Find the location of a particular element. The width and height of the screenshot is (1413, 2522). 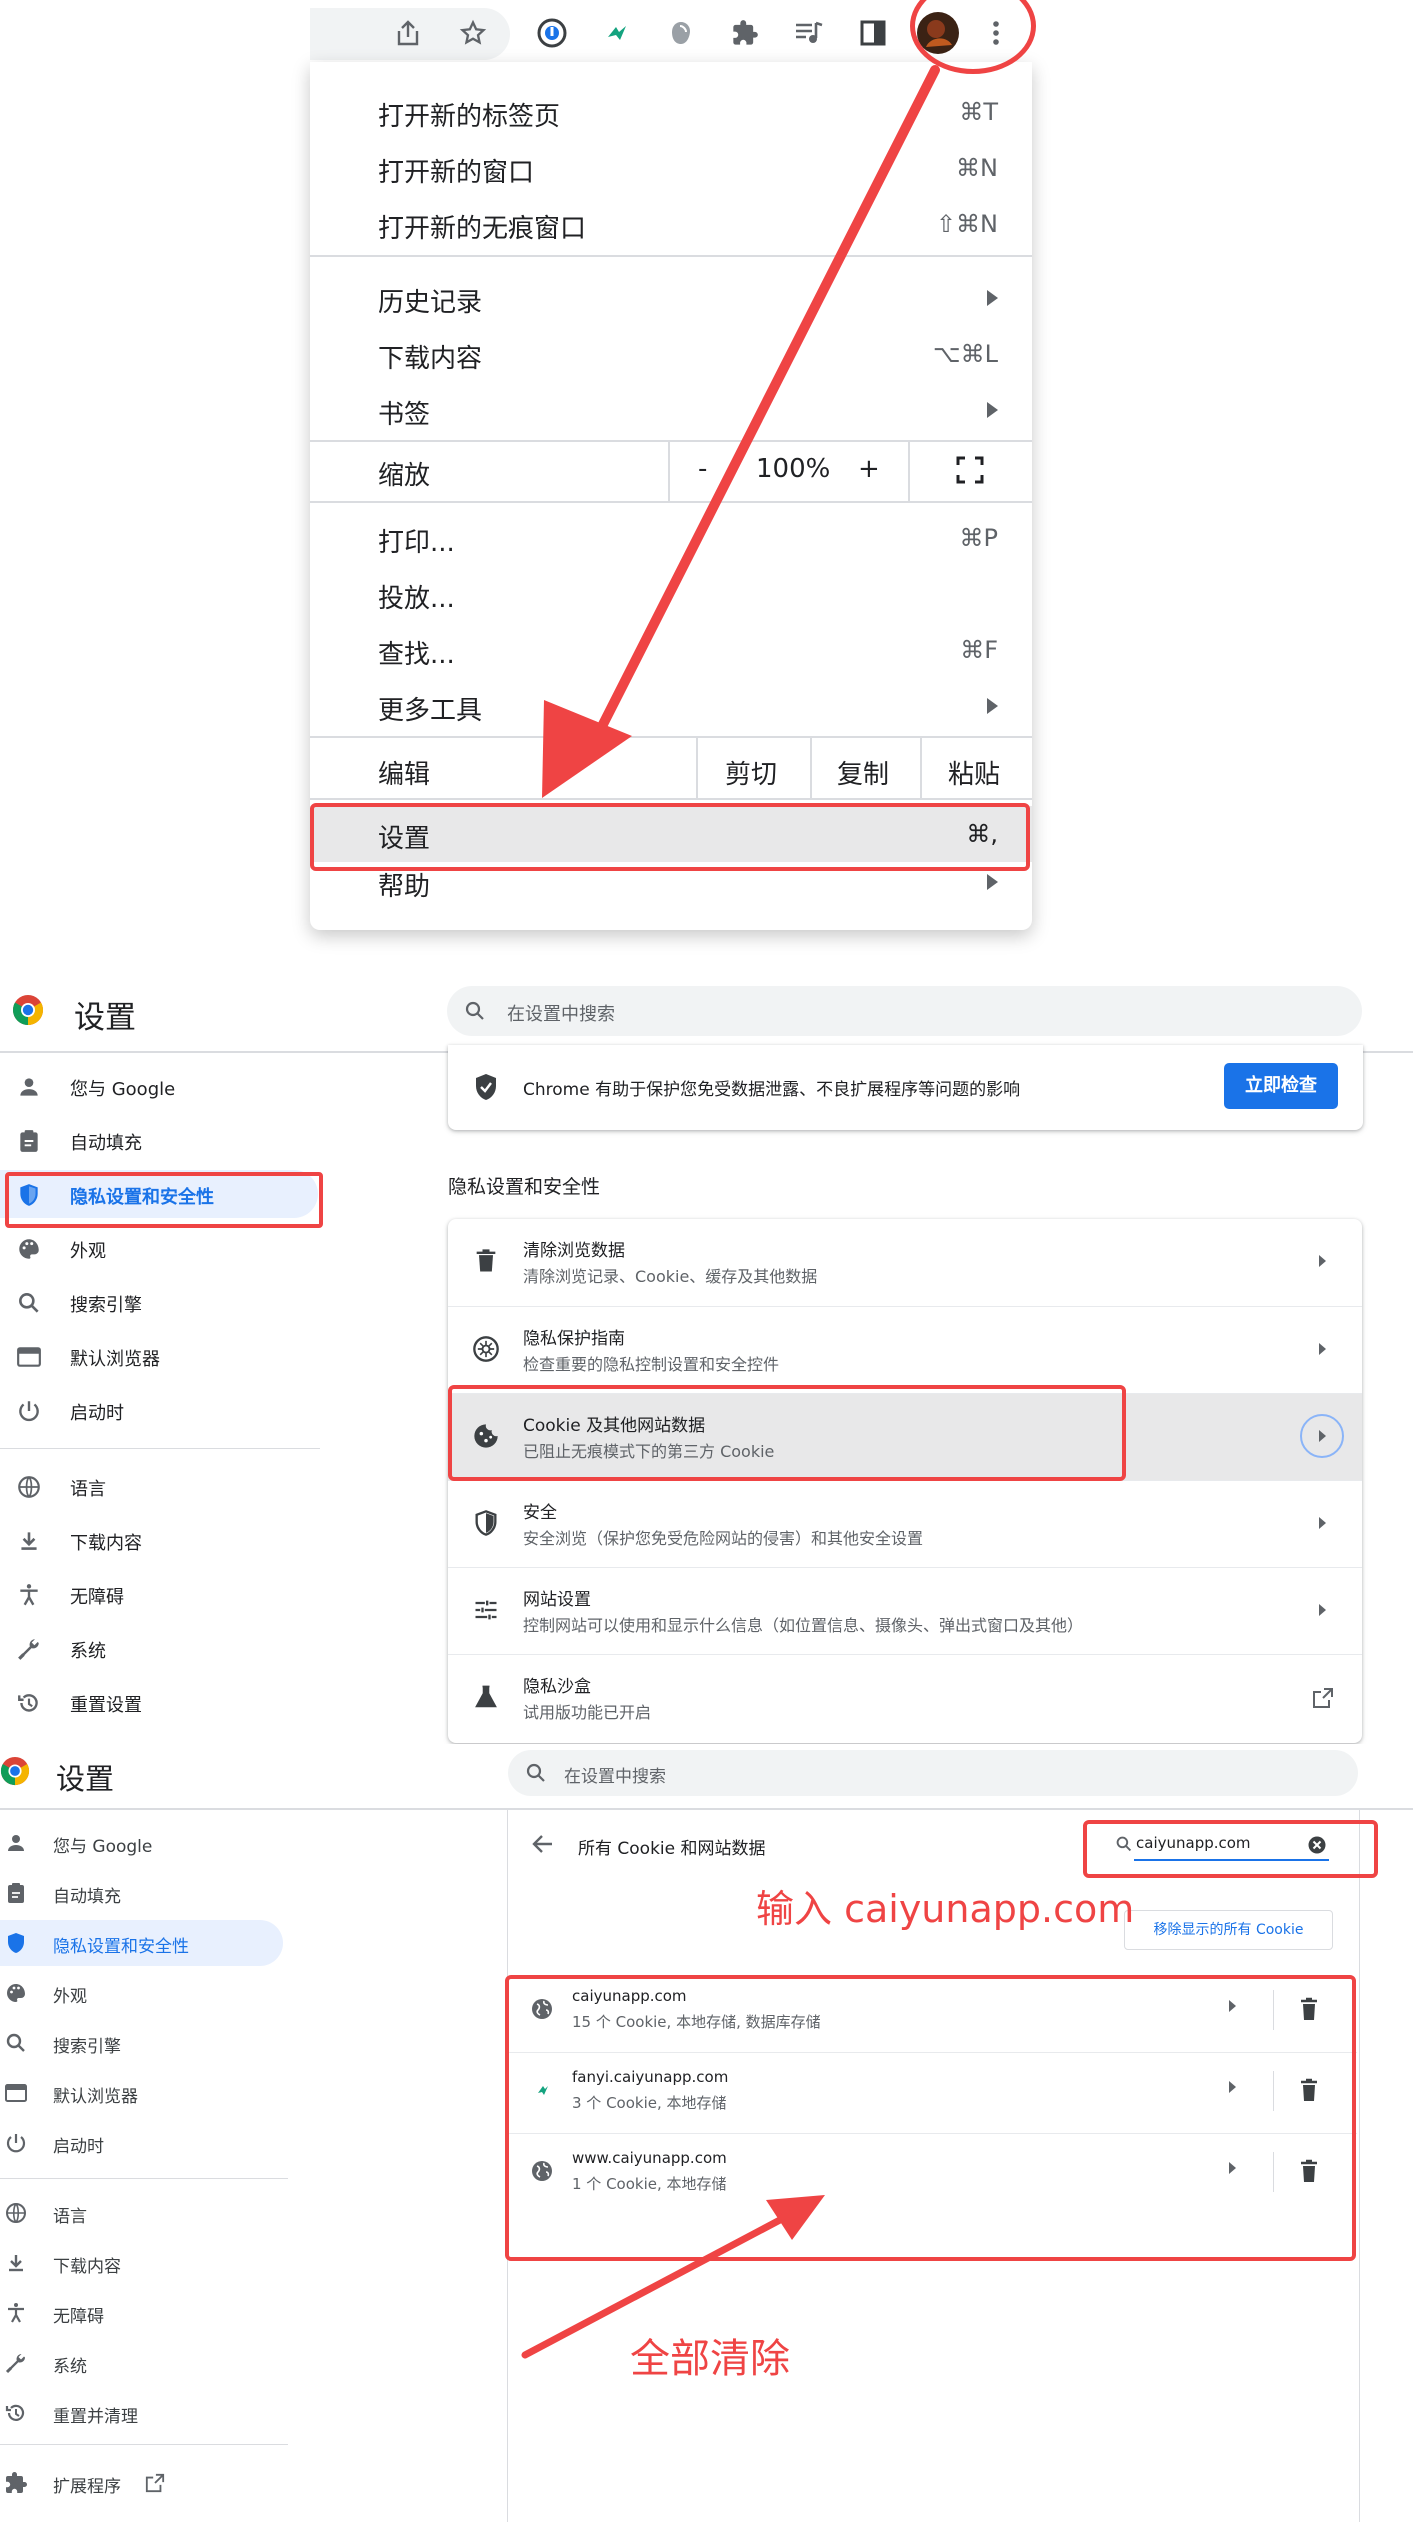

person-icon is located at coordinates (16, 1843).